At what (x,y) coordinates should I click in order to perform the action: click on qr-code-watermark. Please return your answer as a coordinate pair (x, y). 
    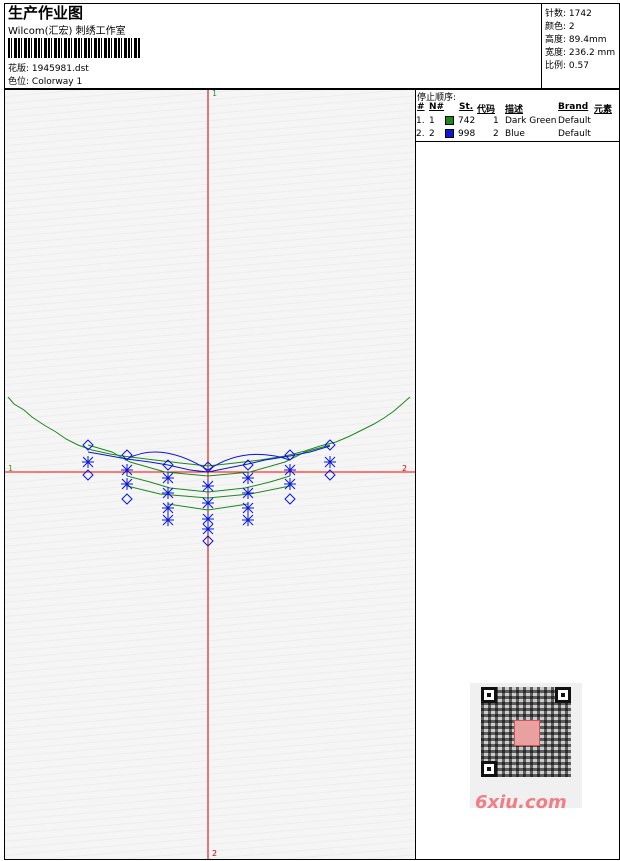
    Looking at the image, I should click on (526, 745).